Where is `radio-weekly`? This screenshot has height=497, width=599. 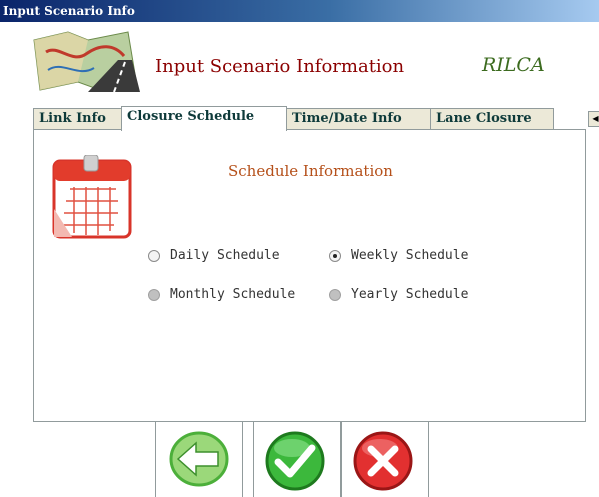 radio-weekly is located at coordinates (335, 255).